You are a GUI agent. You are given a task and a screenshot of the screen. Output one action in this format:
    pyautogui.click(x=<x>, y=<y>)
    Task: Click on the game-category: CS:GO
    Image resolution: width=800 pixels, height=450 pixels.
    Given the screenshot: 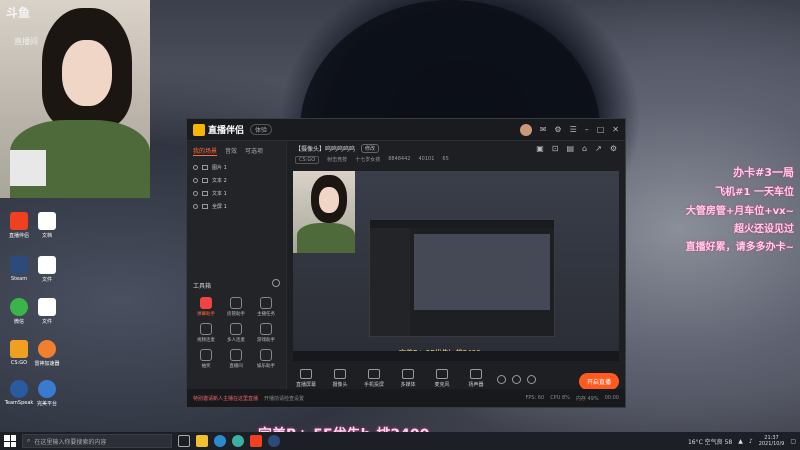 What is the action you would take?
    pyautogui.click(x=307, y=160)
    